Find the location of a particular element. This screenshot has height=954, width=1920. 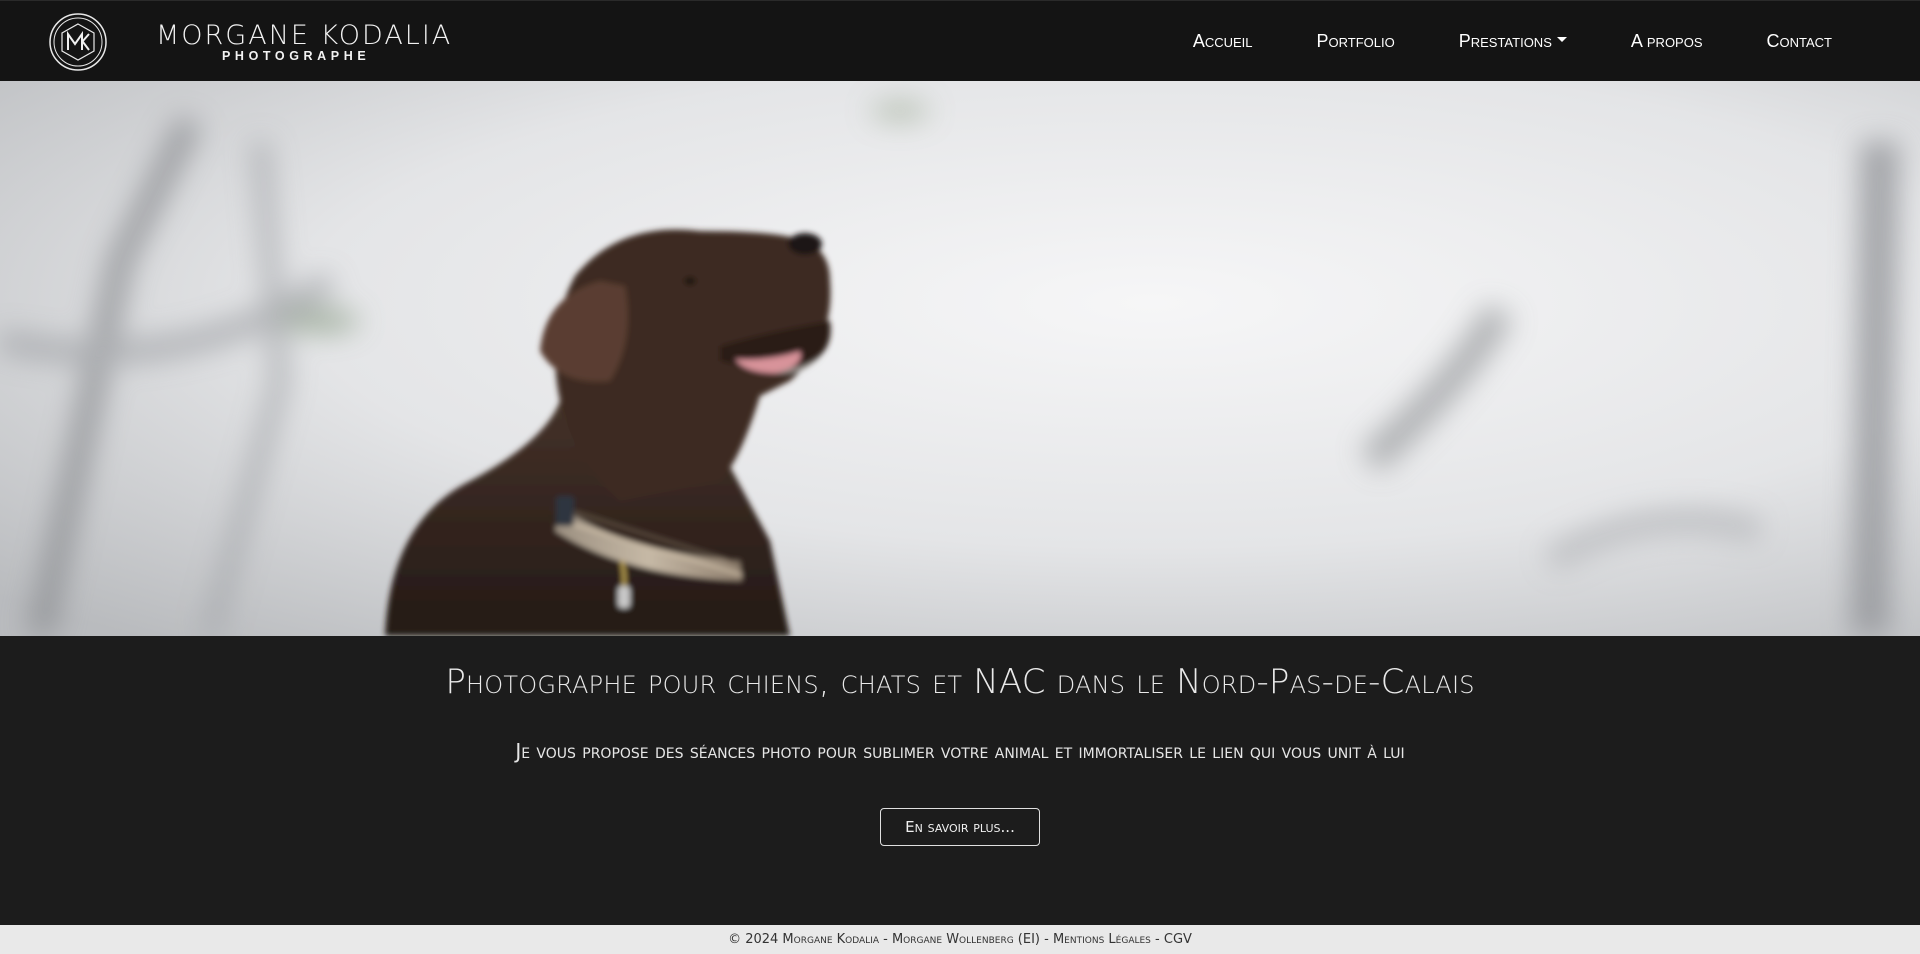

legal-notice-link: Mentions Légales is located at coordinates (1102, 939).